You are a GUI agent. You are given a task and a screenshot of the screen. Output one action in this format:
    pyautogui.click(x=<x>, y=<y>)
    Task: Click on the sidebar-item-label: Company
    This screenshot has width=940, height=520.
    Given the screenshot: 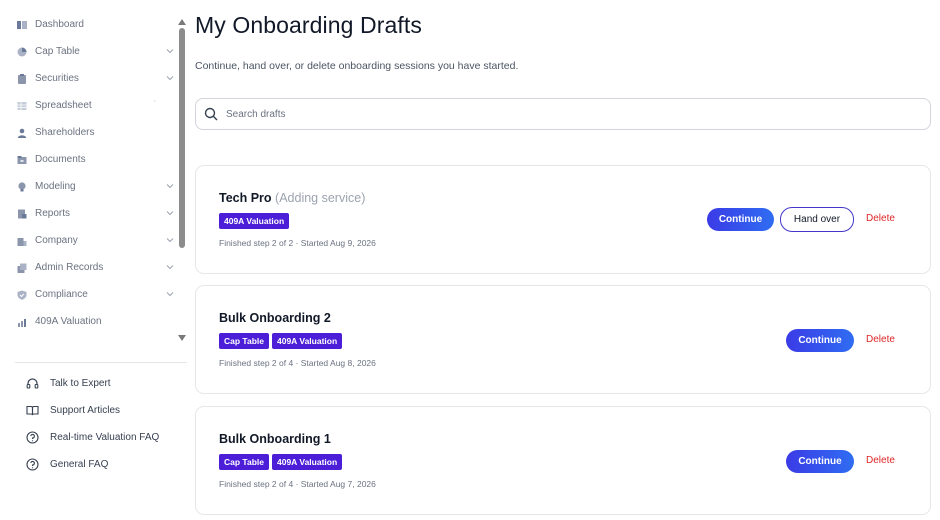 What is the action you would take?
    pyautogui.click(x=56, y=240)
    